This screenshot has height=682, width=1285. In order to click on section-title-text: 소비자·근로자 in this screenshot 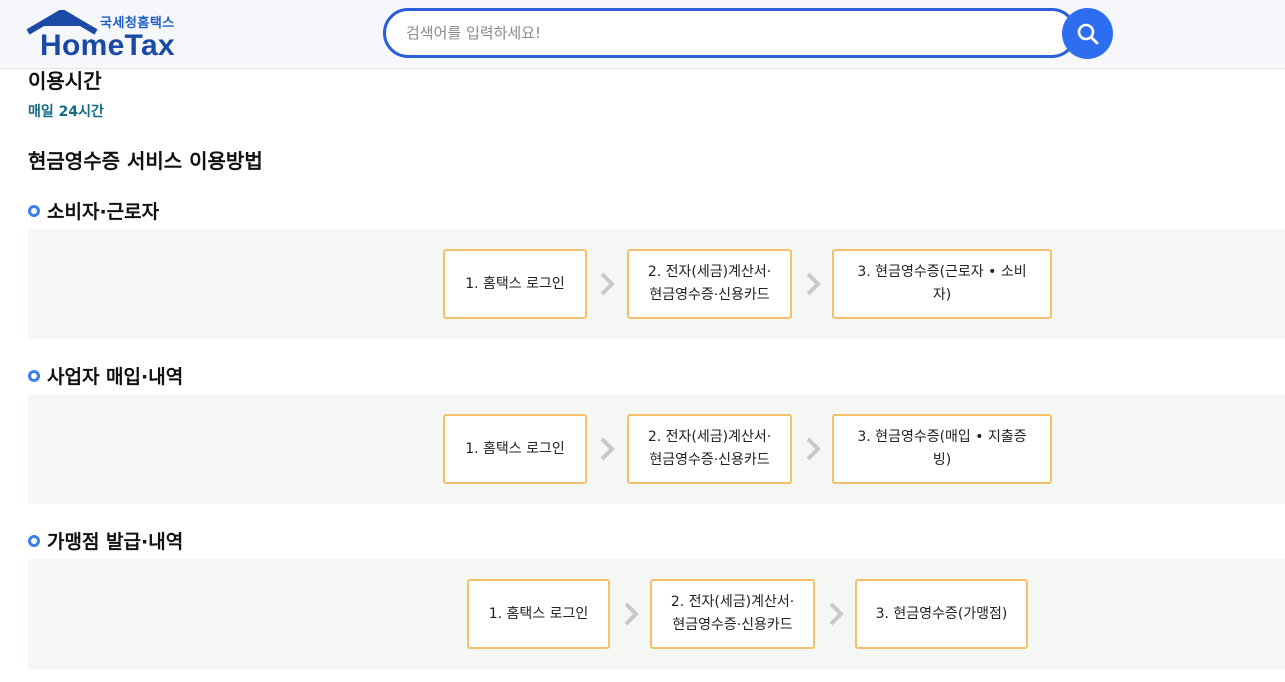, I will do `click(103, 212)`.